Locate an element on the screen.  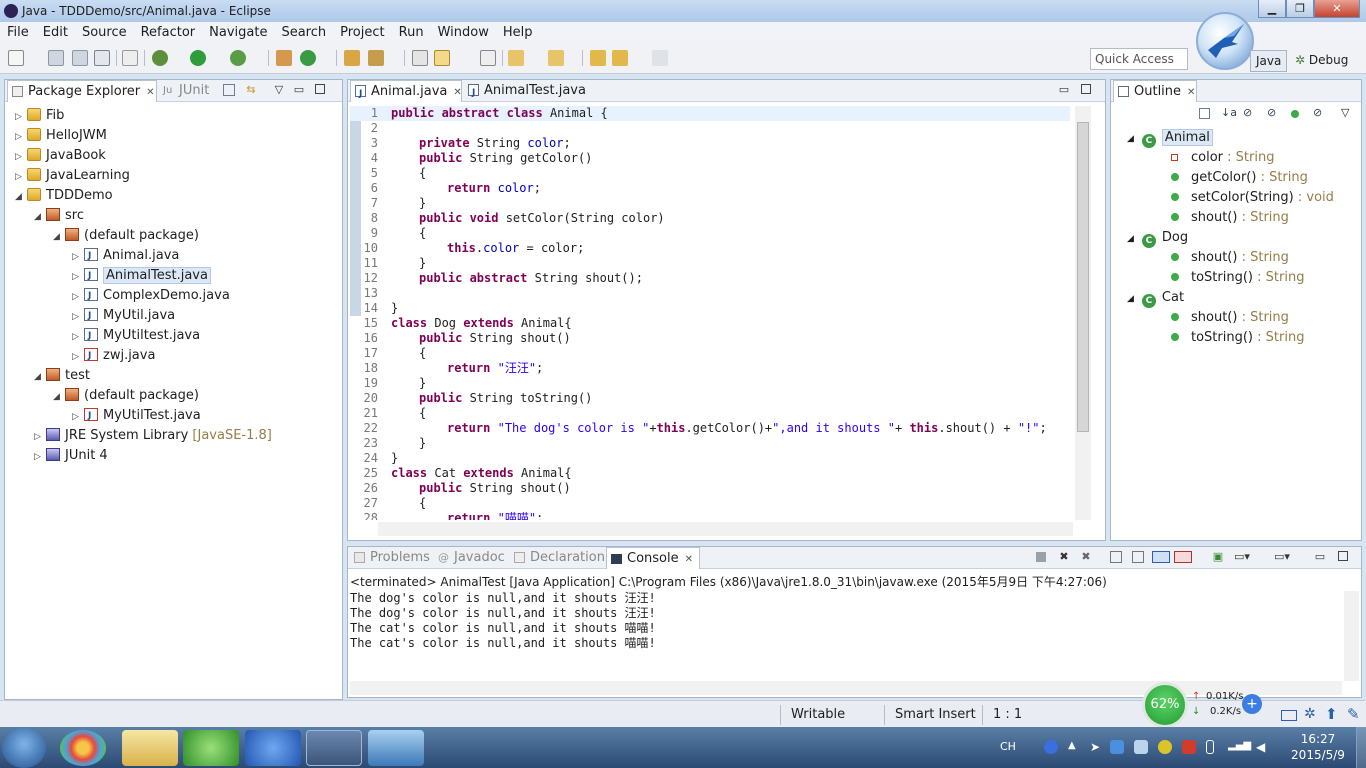
tree-item-fib: ▷ Fib is located at coordinates (39, 116).